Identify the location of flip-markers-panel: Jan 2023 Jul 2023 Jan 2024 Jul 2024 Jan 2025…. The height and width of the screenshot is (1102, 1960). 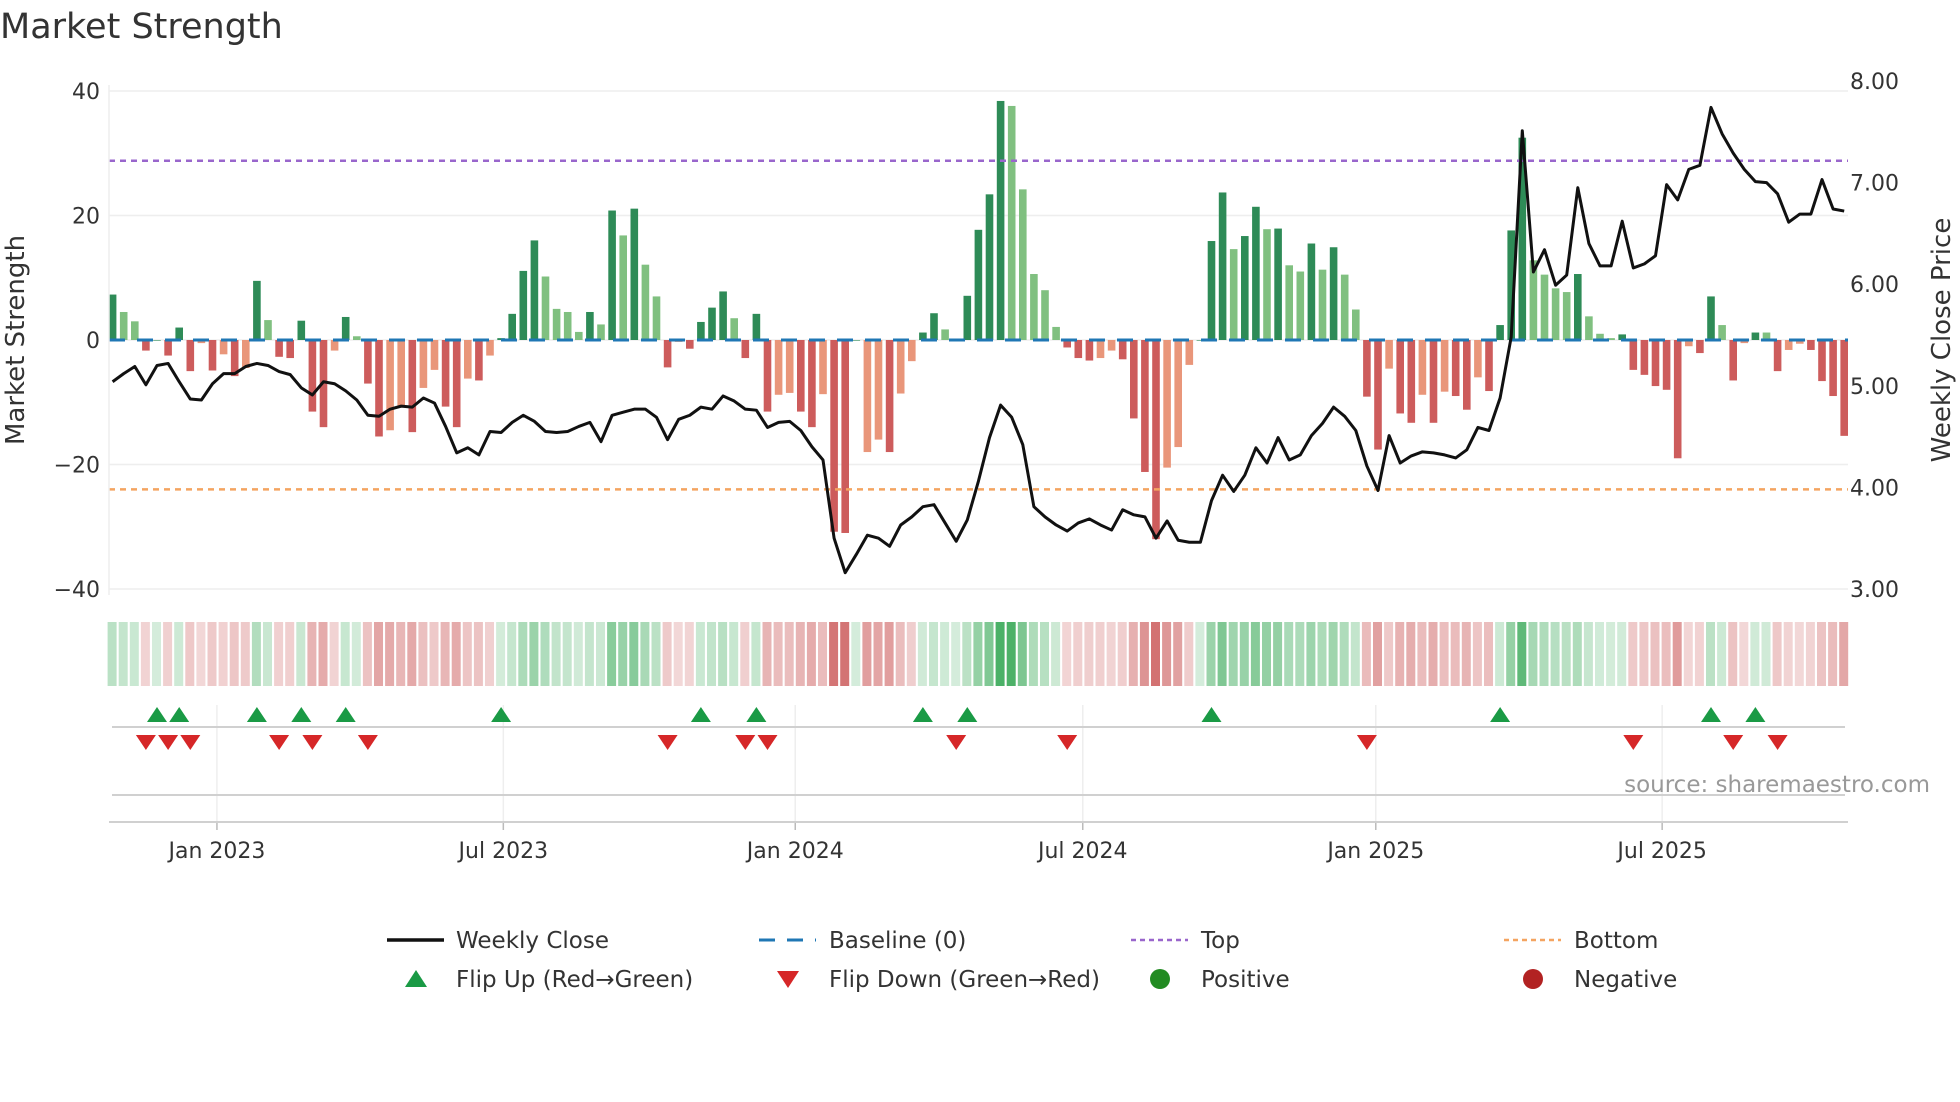
(978, 784).